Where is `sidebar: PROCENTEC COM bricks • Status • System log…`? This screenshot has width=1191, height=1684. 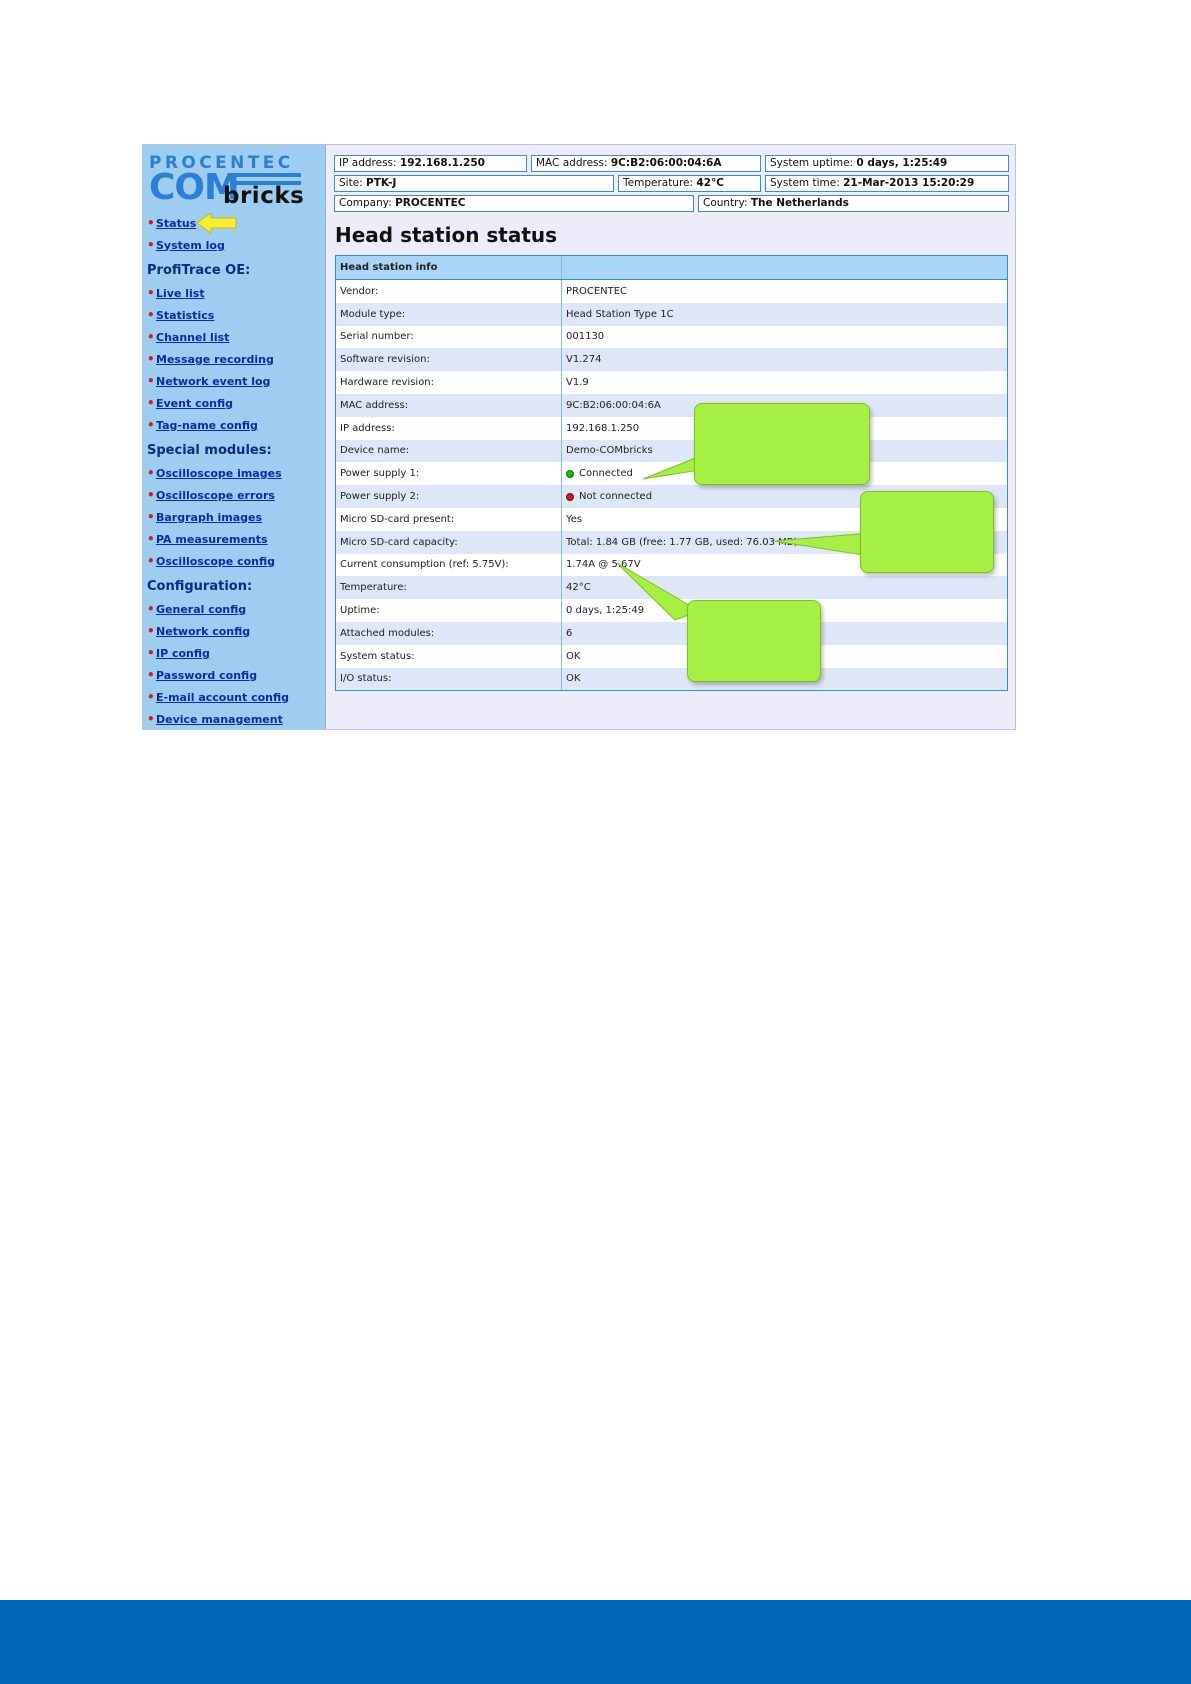
sidebar: PROCENTEC COM bricks • Status • System log… is located at coordinates (234, 437).